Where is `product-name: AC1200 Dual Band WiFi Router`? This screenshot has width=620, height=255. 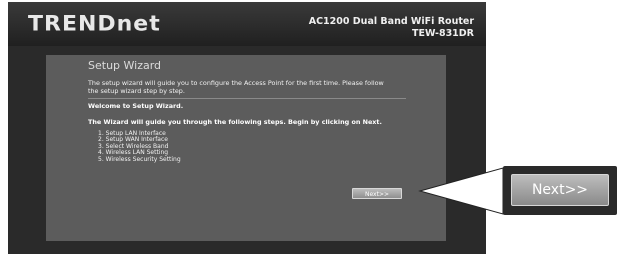 product-name: AC1200 Dual Band WiFi Router is located at coordinates (391, 21).